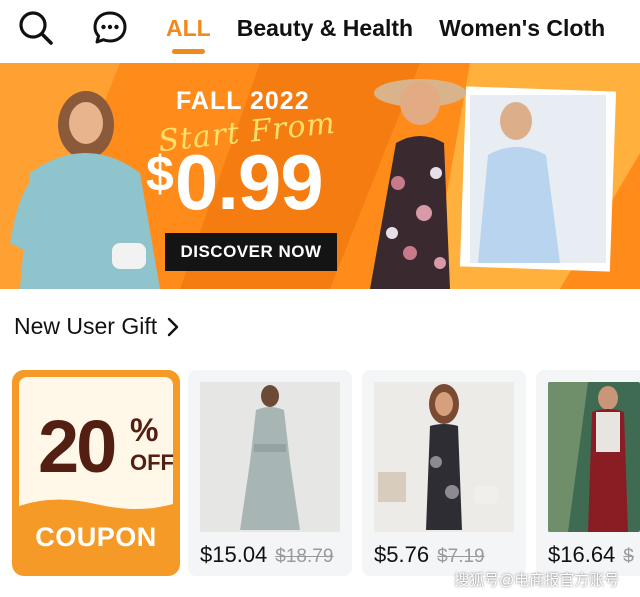  What do you see at coordinates (77, 446) in the screenshot?
I see `coupon-percent: 20` at bounding box center [77, 446].